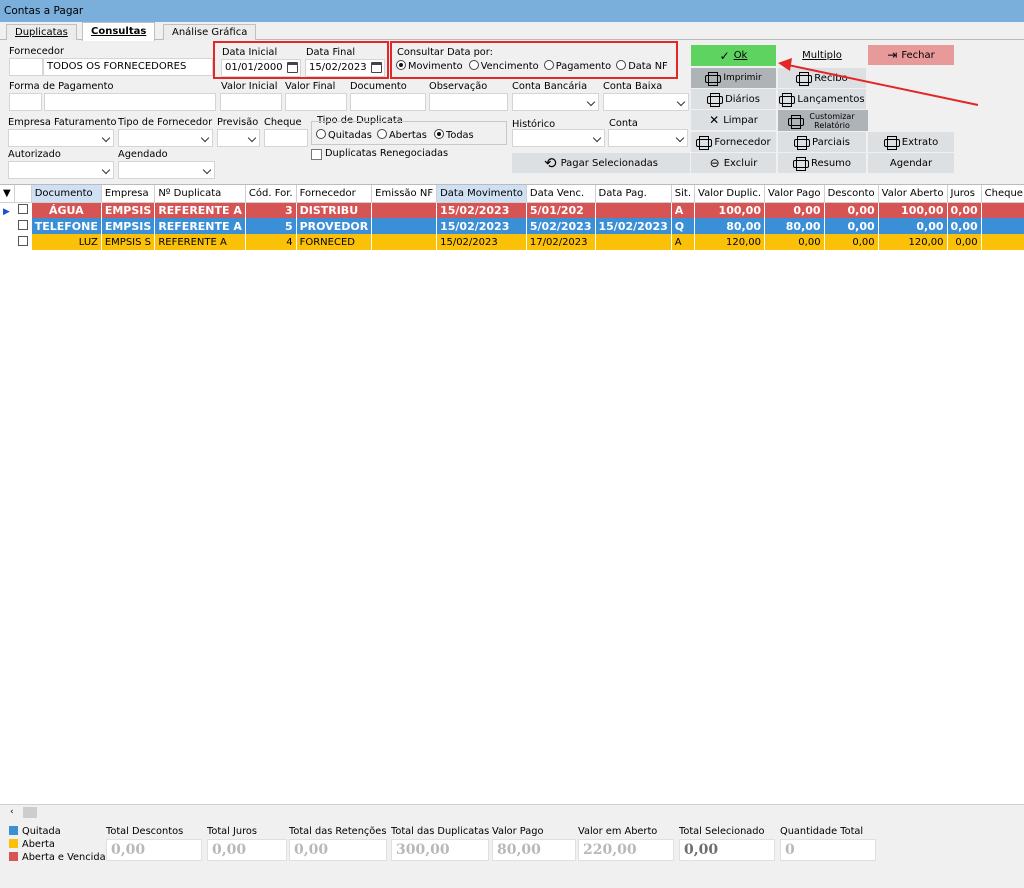 This screenshot has width=1024, height=888. Describe the element at coordinates (561, 194) in the screenshot. I see `column-header: Data Venc.` at that location.